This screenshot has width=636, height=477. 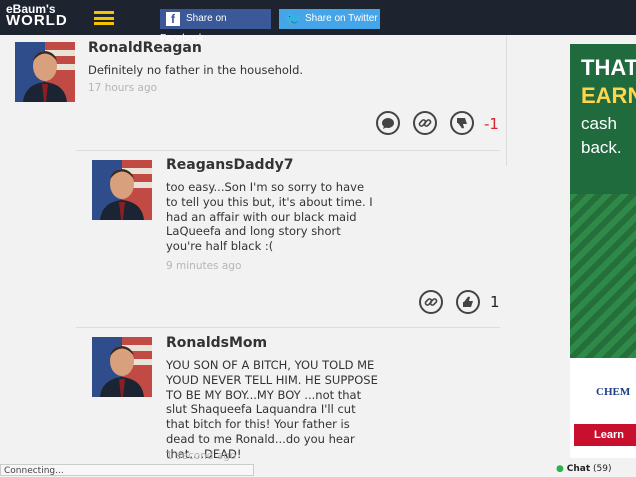 What do you see at coordinates (578, 469) in the screenshot?
I see `chat-label: Chat` at bounding box center [578, 469].